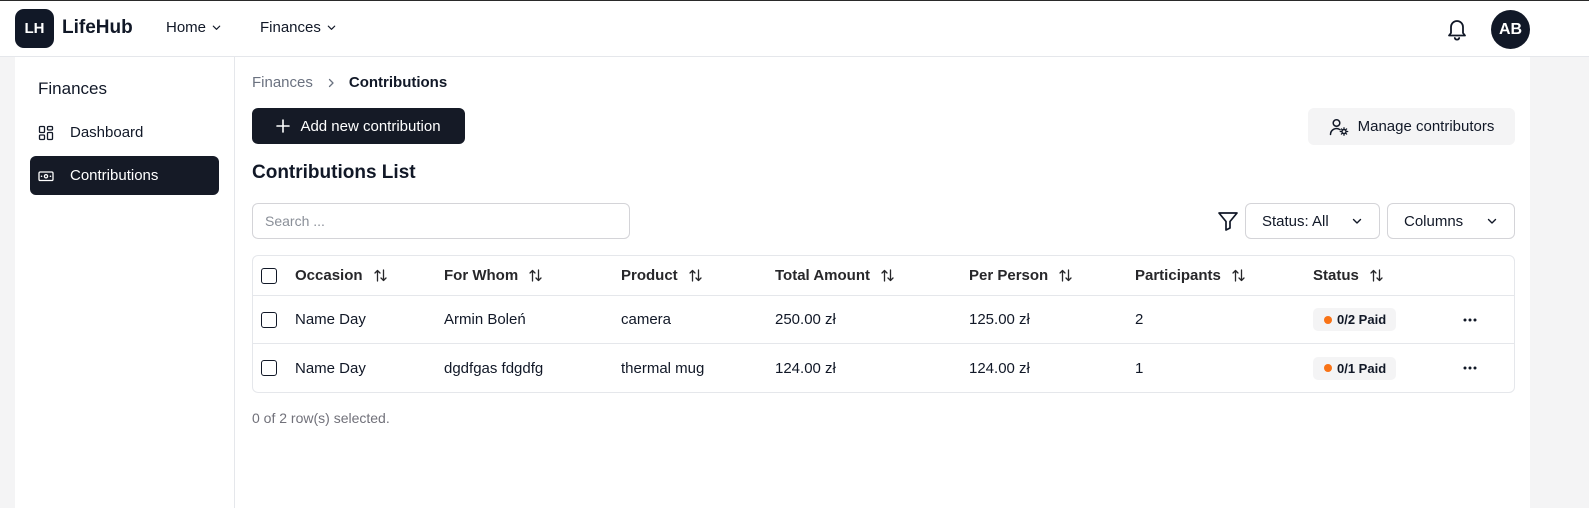 Image resolution: width=1589 pixels, height=508 pixels. I want to click on column-header-label: Product, so click(649, 275).